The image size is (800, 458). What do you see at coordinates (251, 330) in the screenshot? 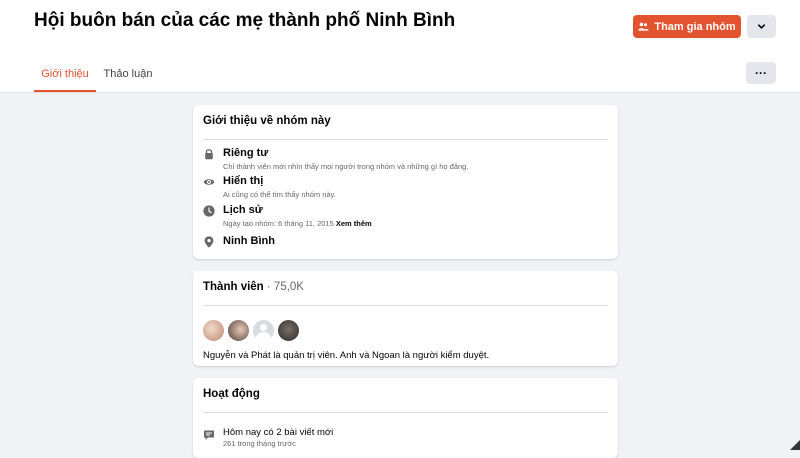
I see `member-avatars` at bounding box center [251, 330].